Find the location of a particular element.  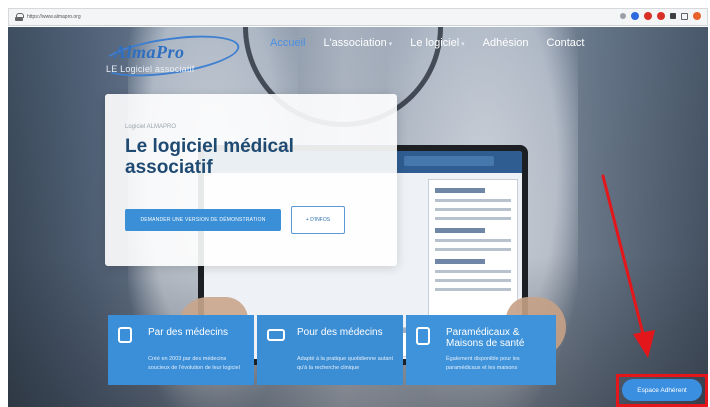

browser-extensions is located at coordinates (660, 16).